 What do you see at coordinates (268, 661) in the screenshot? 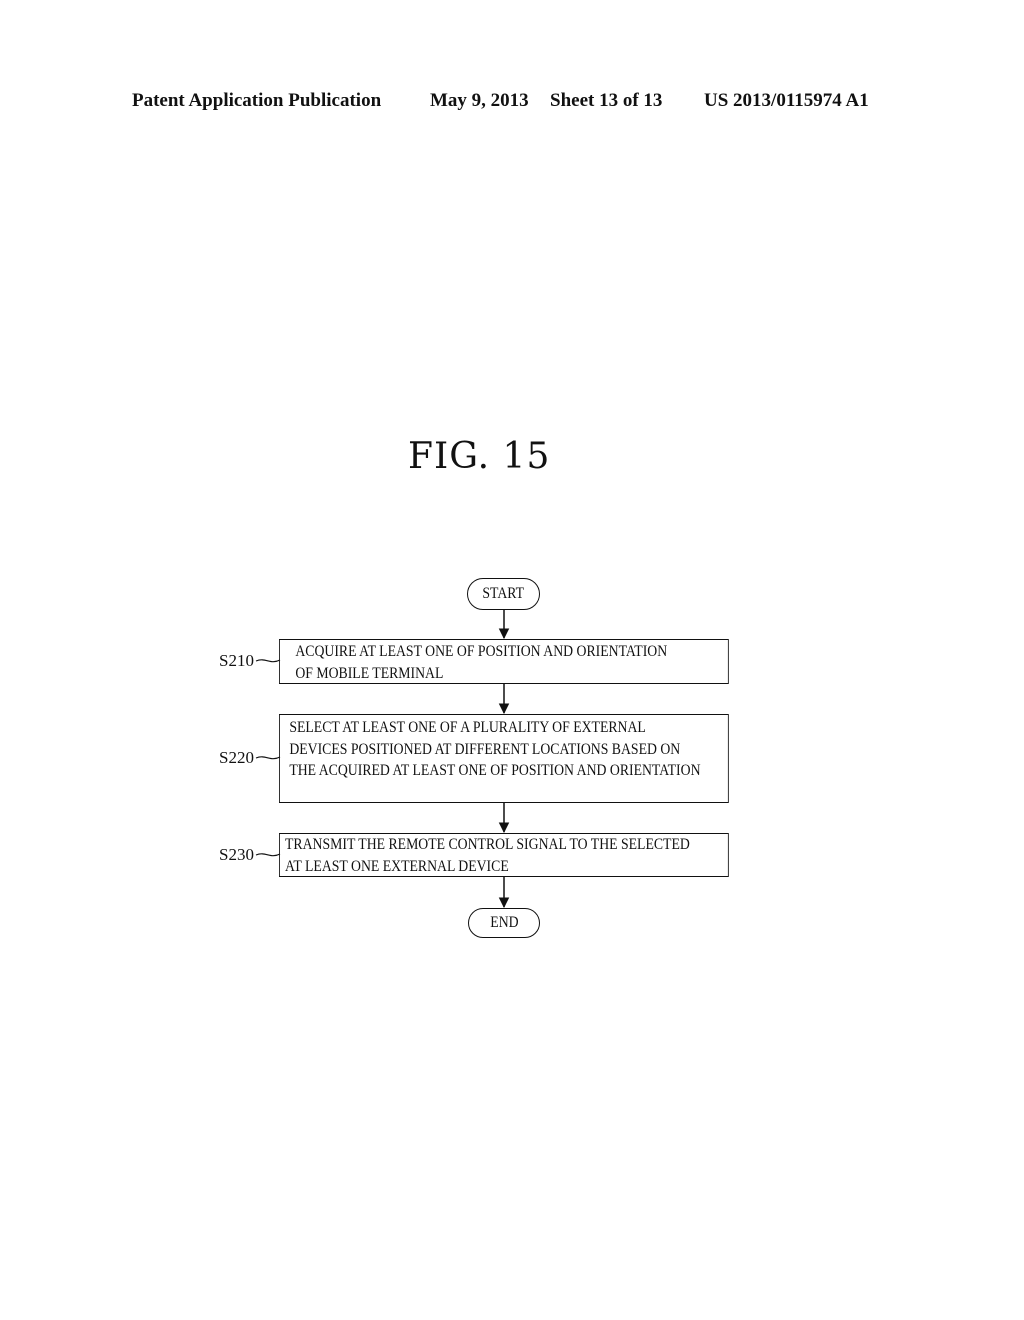
I see `leader-s210` at bounding box center [268, 661].